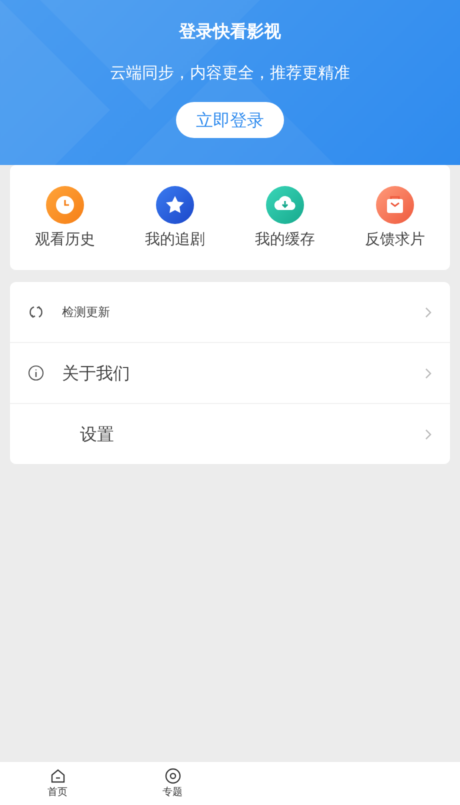  What do you see at coordinates (395, 239) in the screenshot?
I see `shortcut-label: 反馈求片` at bounding box center [395, 239].